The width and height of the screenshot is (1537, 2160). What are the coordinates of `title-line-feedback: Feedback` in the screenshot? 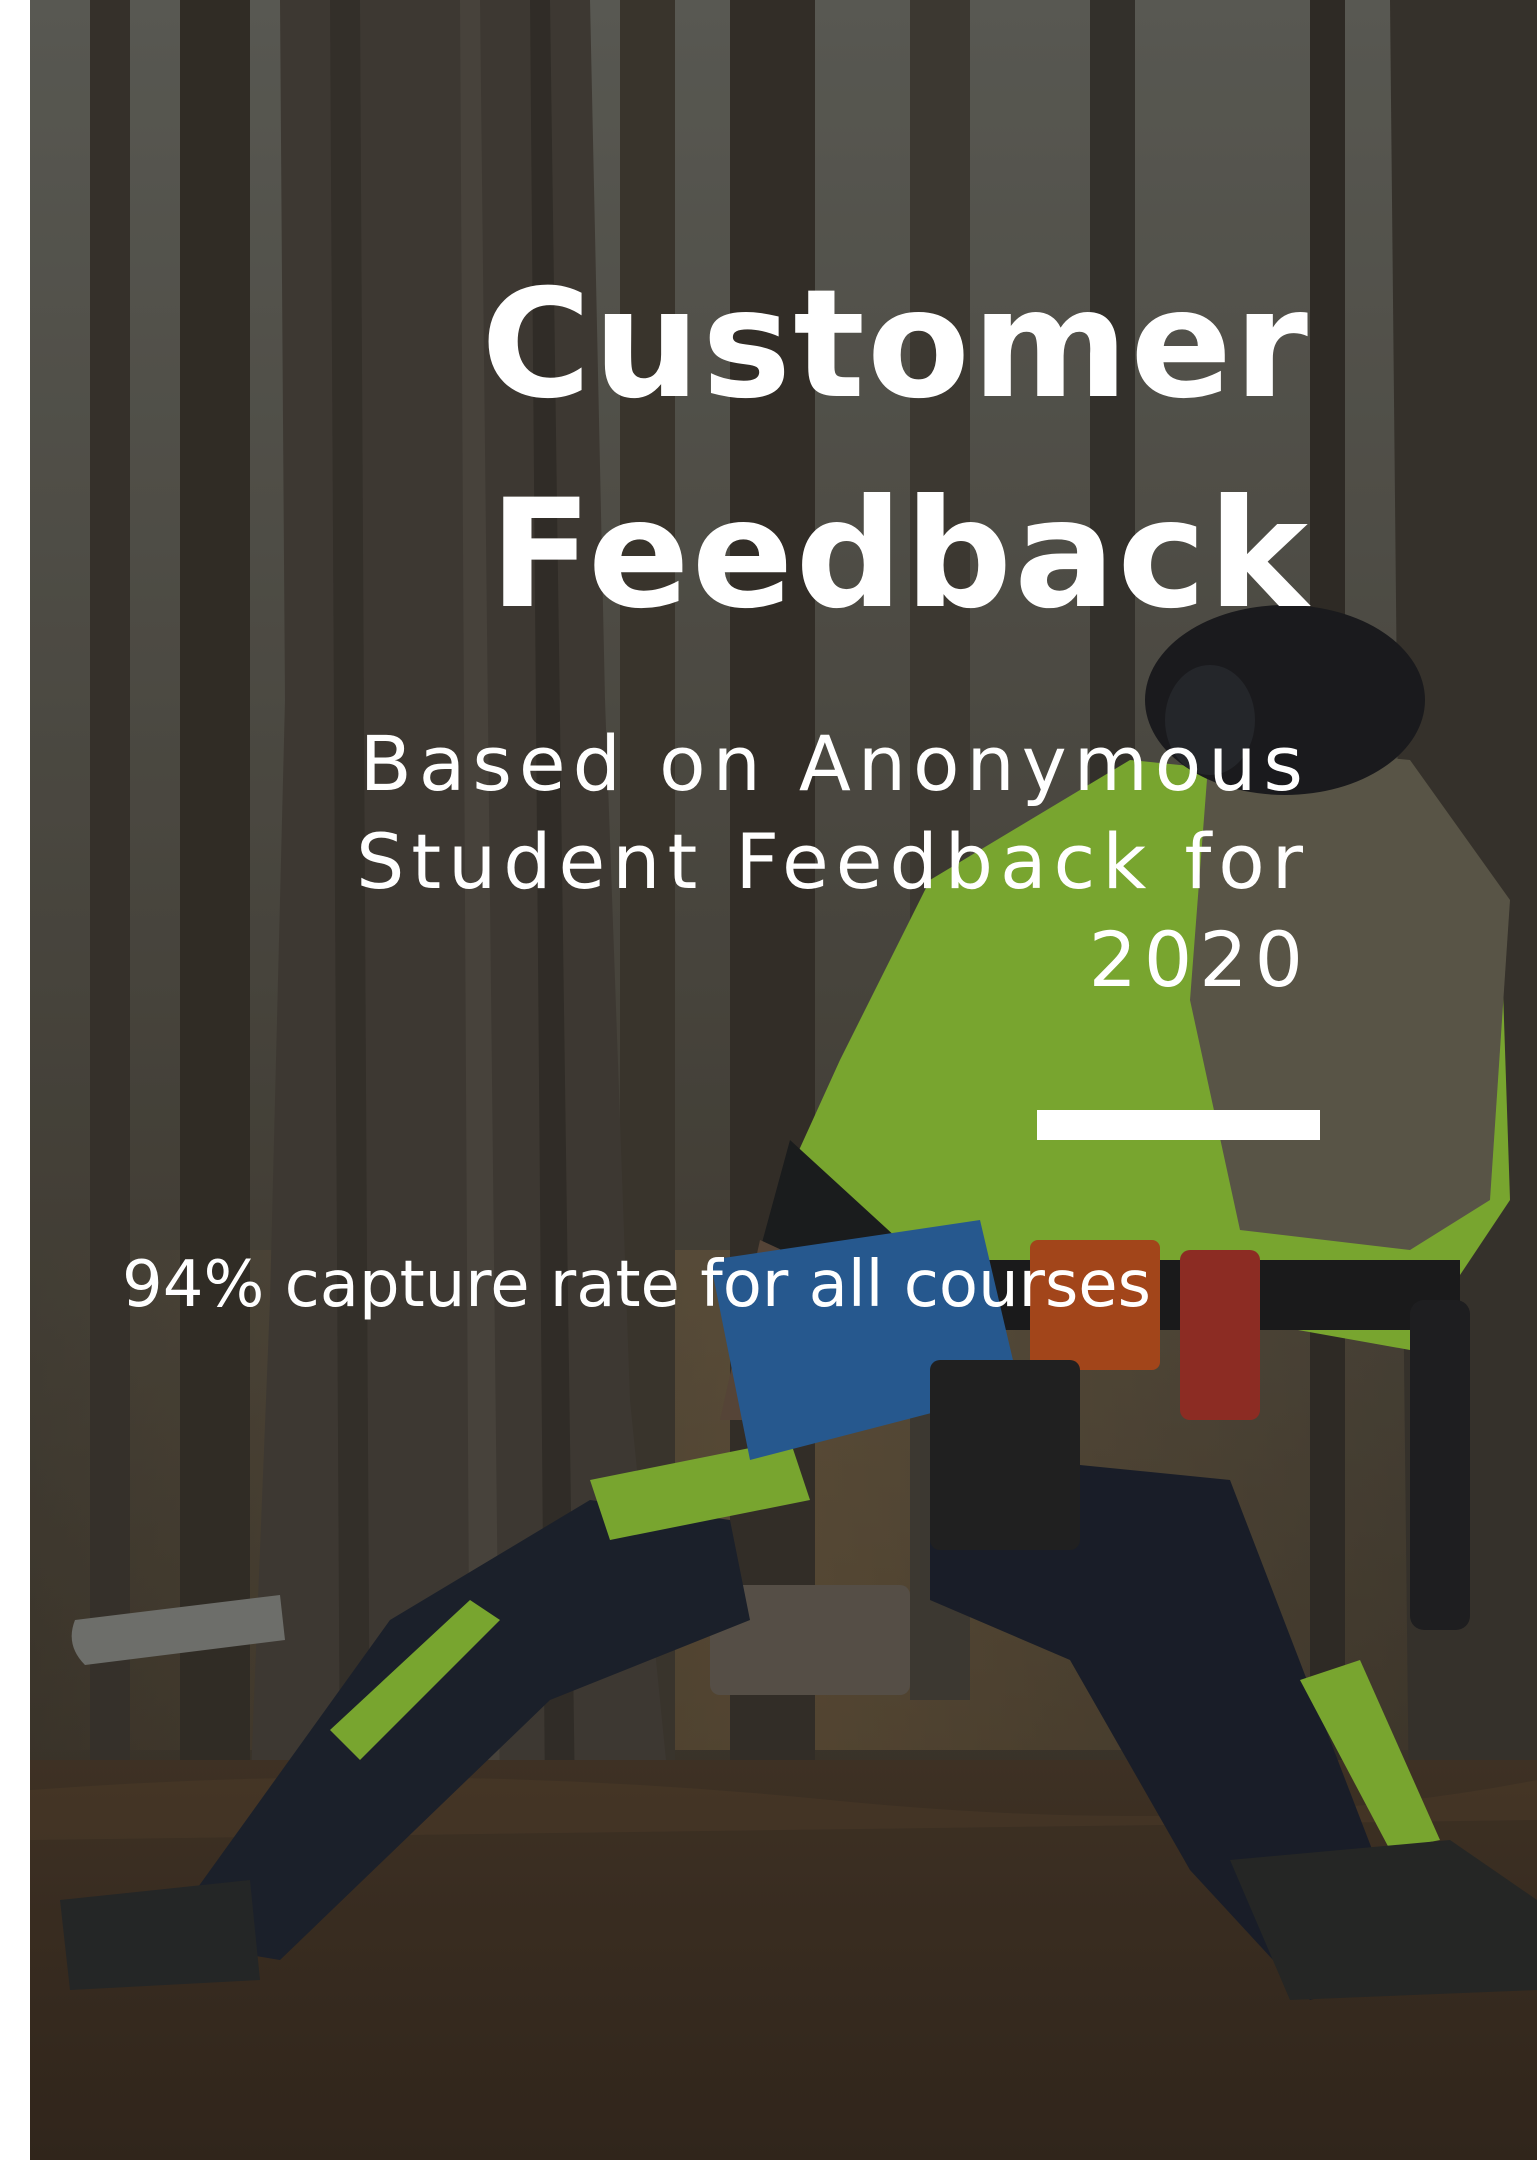 It's located at (899, 555).